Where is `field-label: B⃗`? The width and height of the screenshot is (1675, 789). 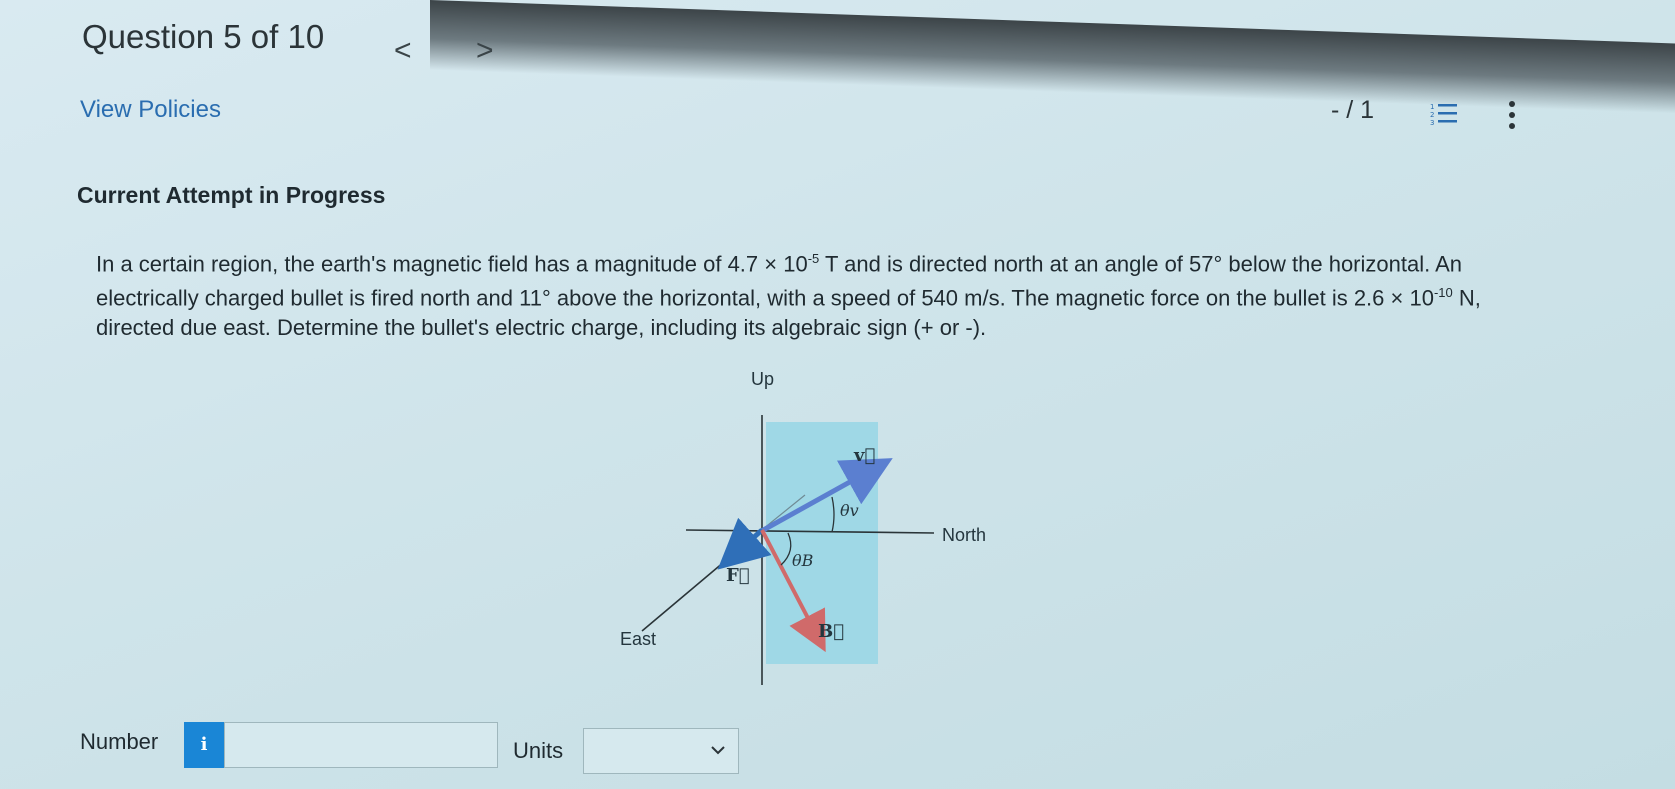
field-label: B⃗ is located at coordinates (831, 631).